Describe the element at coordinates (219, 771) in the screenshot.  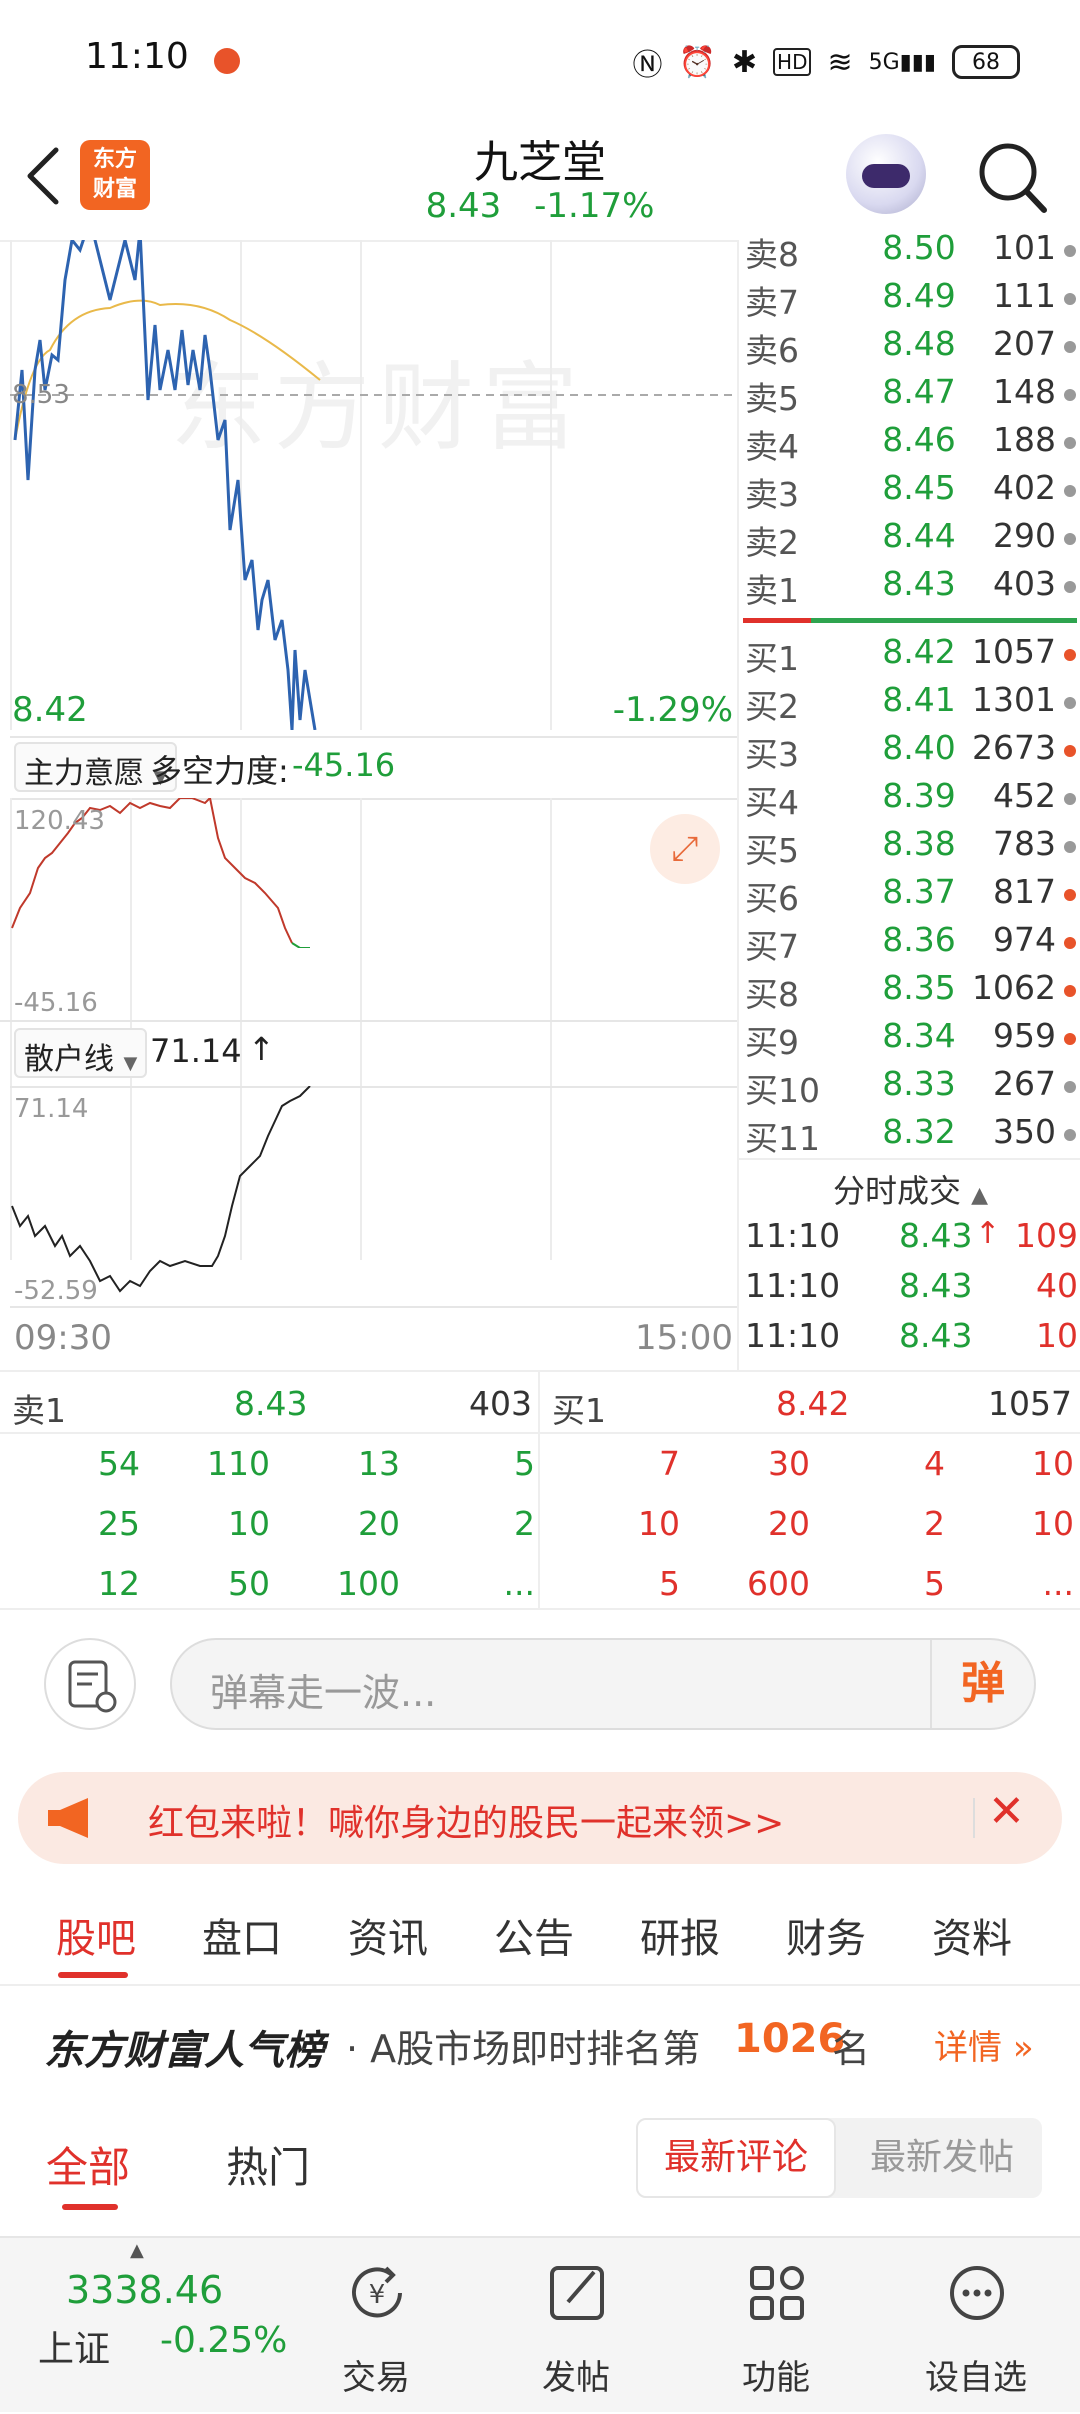
I see `indicator1-label: 多空力度:` at that location.